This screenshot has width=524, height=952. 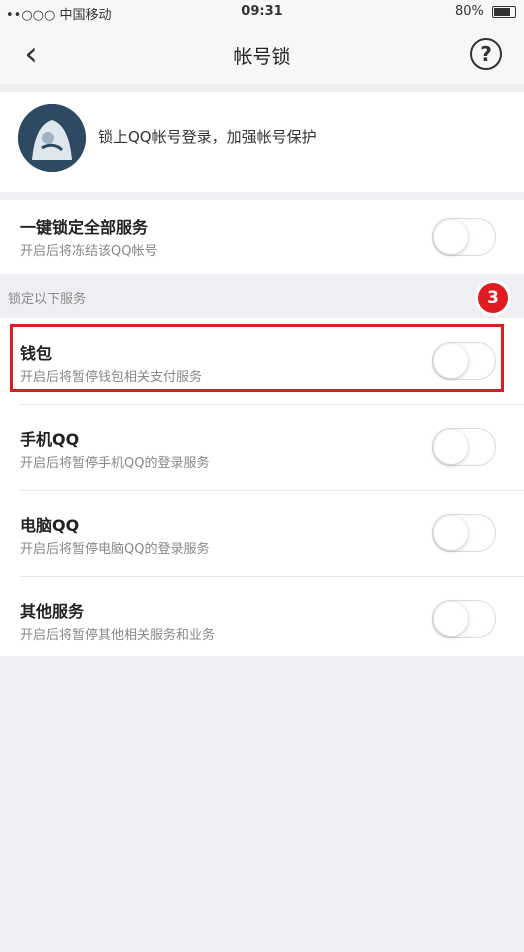 I want to click on account-card: 锁上QQ帐号登录，加强帐号保护, so click(x=262, y=142).